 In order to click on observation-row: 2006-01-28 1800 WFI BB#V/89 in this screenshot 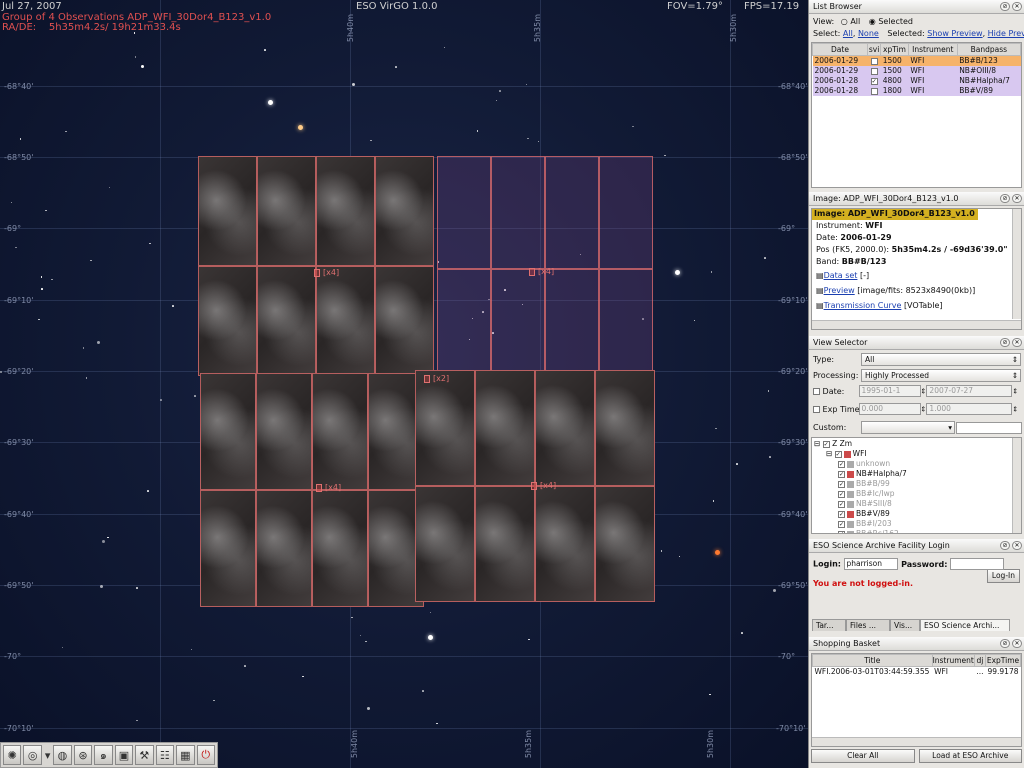, I will do `click(916, 90)`.